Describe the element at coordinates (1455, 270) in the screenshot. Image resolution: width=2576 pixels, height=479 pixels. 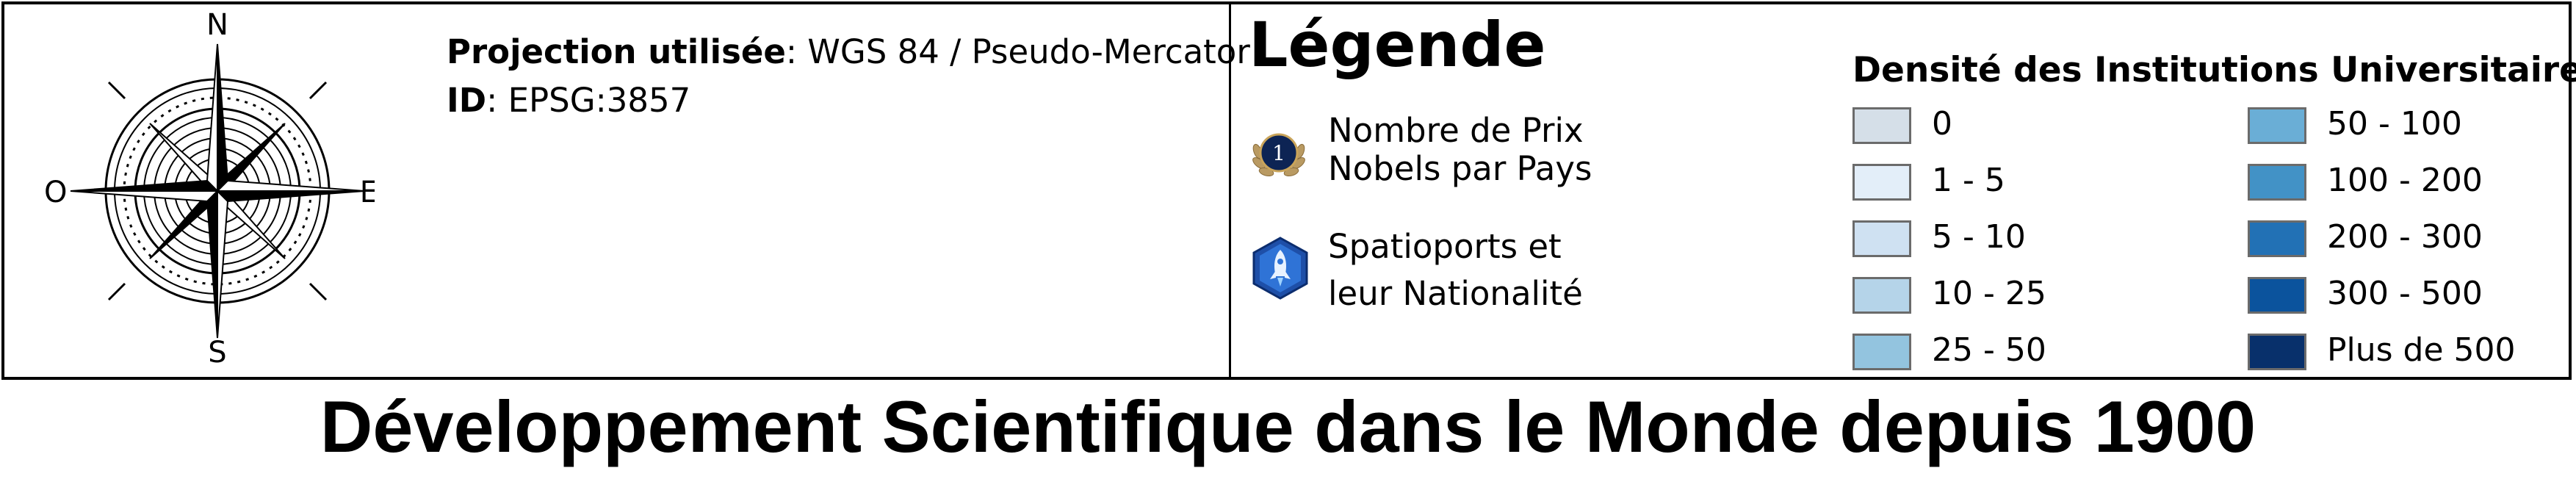
I see `legend-symbol-spaceport-label: Spatioports et leur Nationalité` at that location.